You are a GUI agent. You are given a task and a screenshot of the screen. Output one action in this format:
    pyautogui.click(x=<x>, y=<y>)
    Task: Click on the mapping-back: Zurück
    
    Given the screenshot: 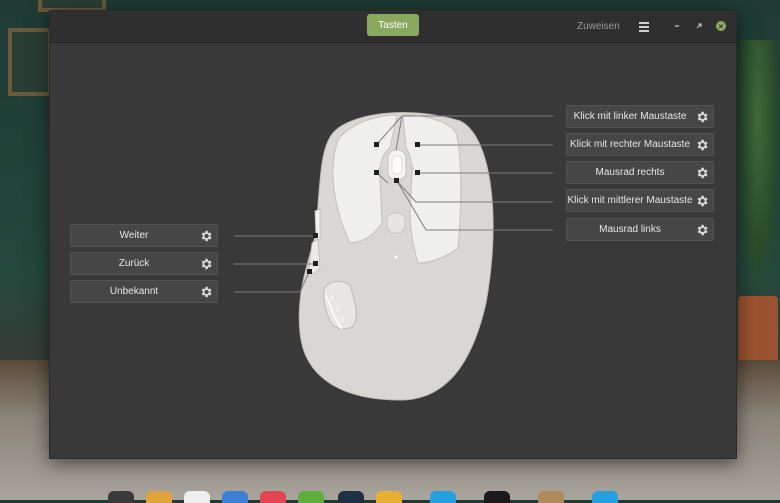 What is the action you would take?
    pyautogui.click(x=144, y=263)
    